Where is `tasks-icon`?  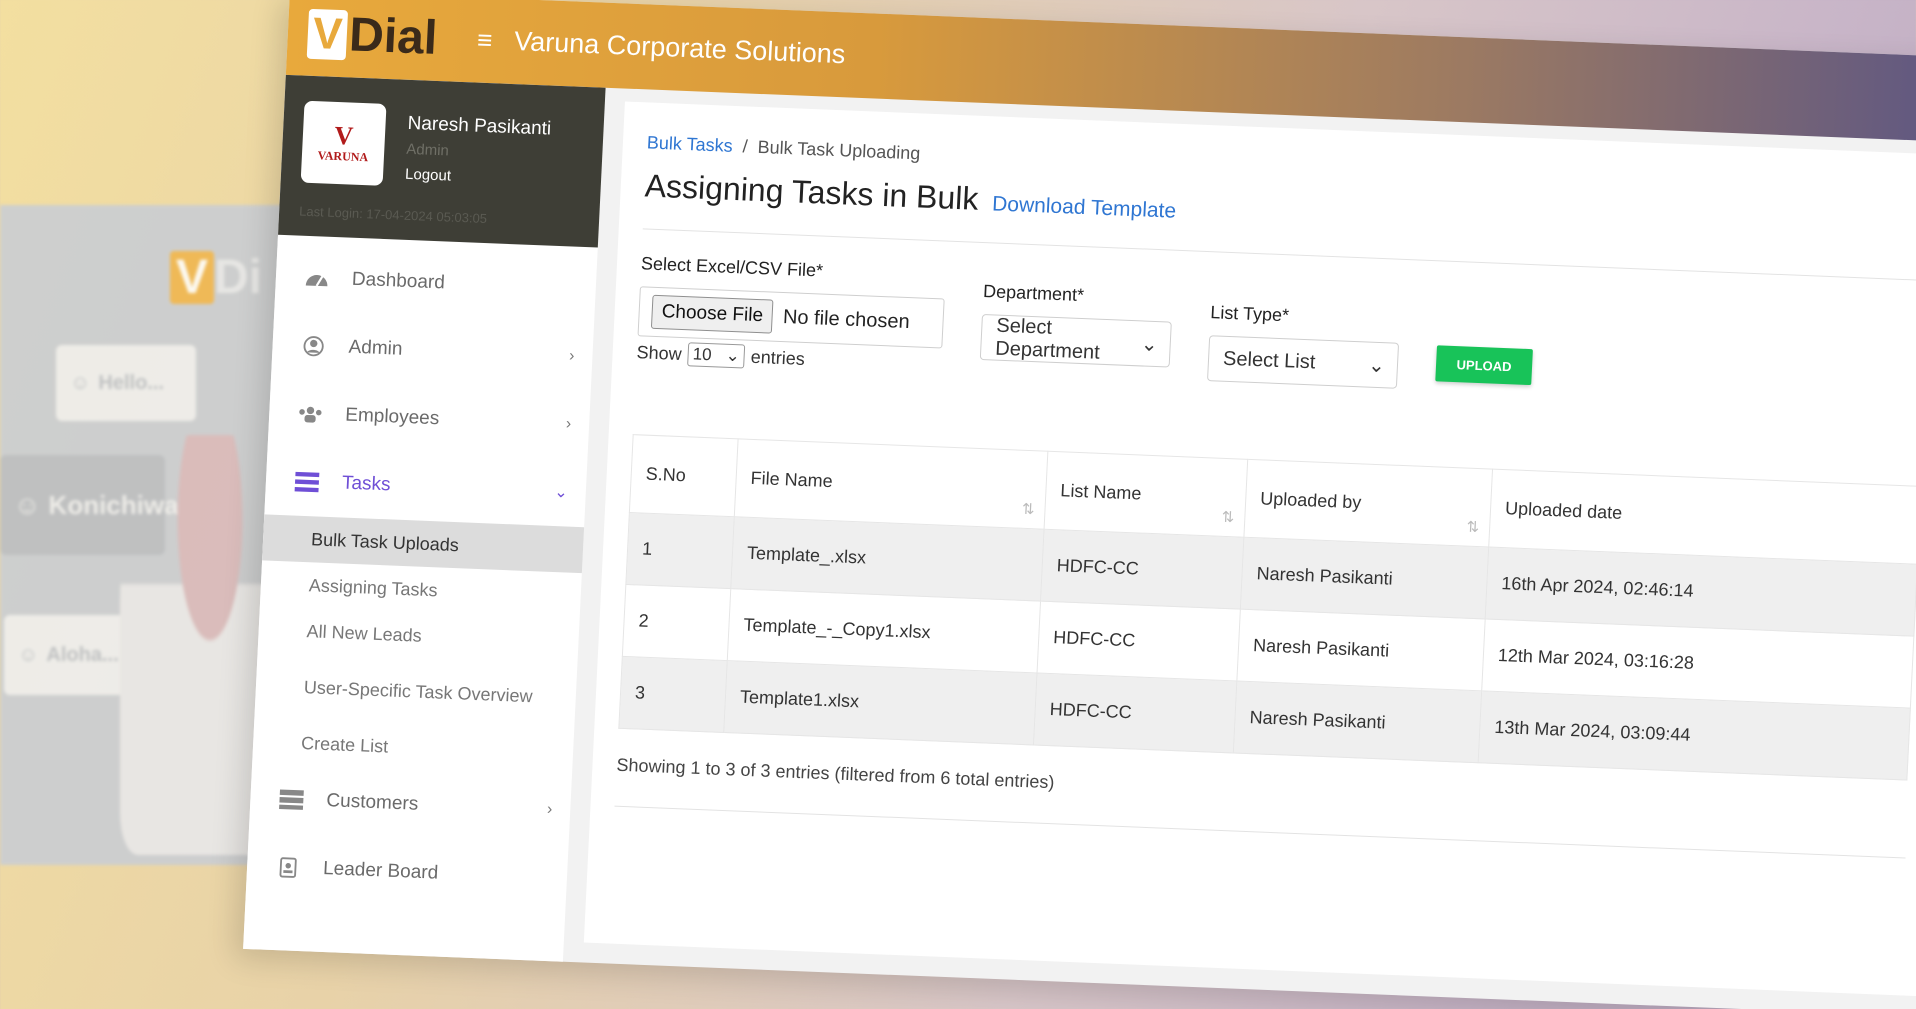
tasks-icon is located at coordinates (307, 482).